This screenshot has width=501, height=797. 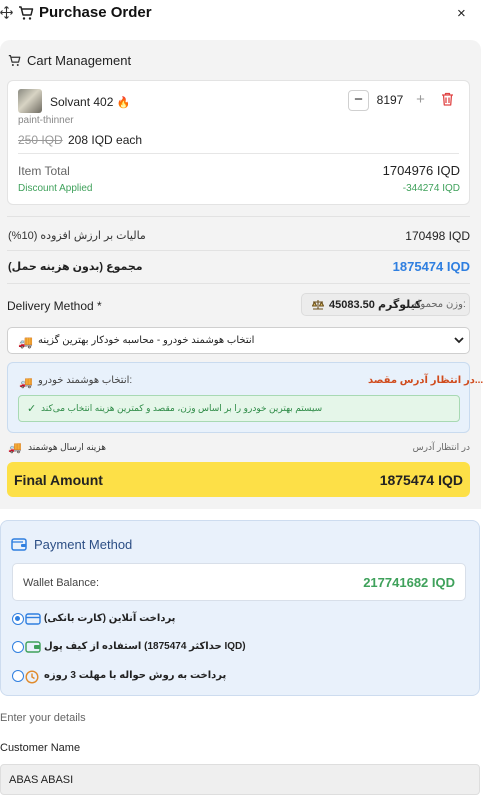 What do you see at coordinates (437, 236) in the screenshot?
I see `vat-value: 170498 IQD` at bounding box center [437, 236].